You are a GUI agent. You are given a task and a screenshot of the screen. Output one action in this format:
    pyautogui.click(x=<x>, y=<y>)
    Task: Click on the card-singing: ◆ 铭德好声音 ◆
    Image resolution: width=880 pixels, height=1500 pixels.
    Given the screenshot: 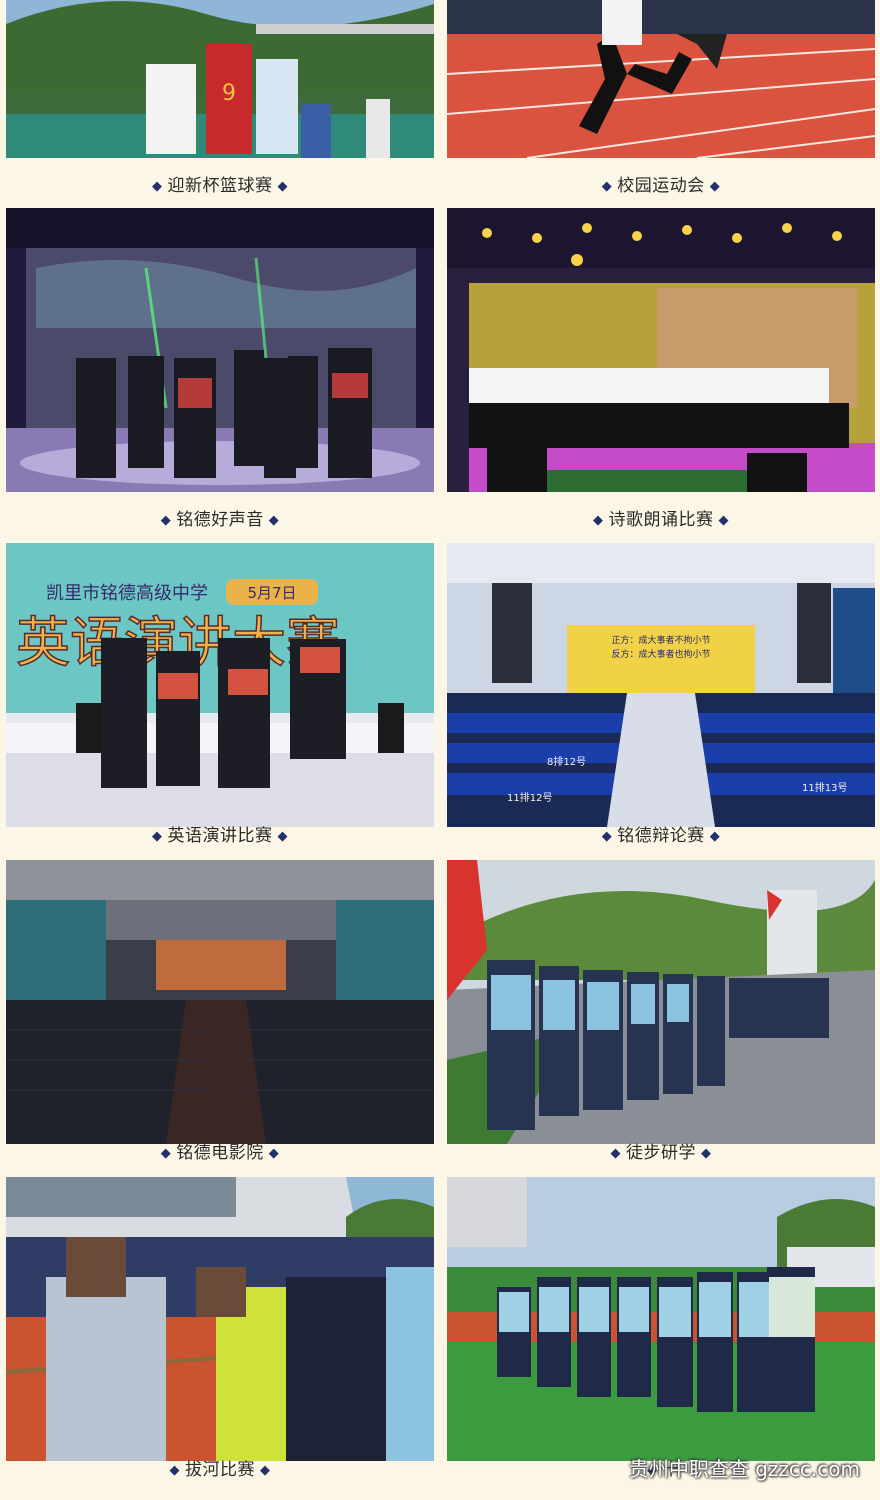 What is the action you would take?
    pyautogui.click(x=220, y=369)
    